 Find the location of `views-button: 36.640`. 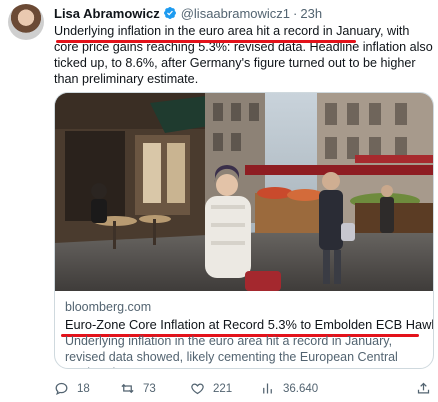

views-button: 36.640 is located at coordinates (289, 388).